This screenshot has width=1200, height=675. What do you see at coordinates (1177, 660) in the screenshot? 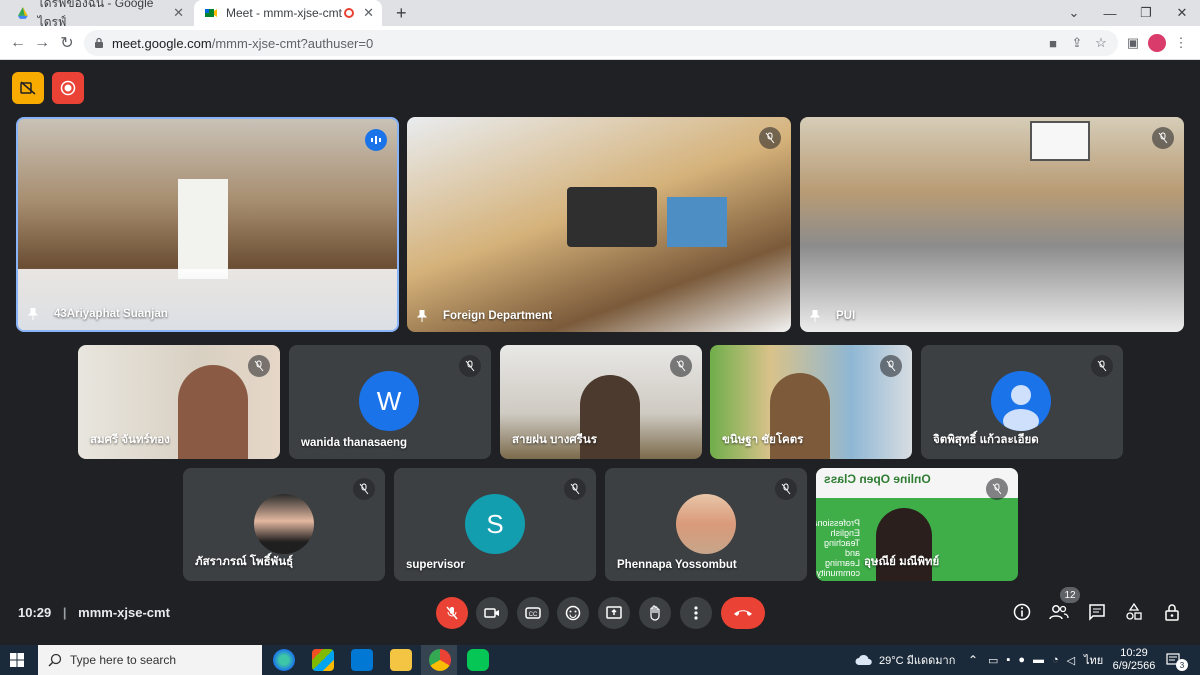
I see `notifications-icon: 3` at bounding box center [1177, 660].